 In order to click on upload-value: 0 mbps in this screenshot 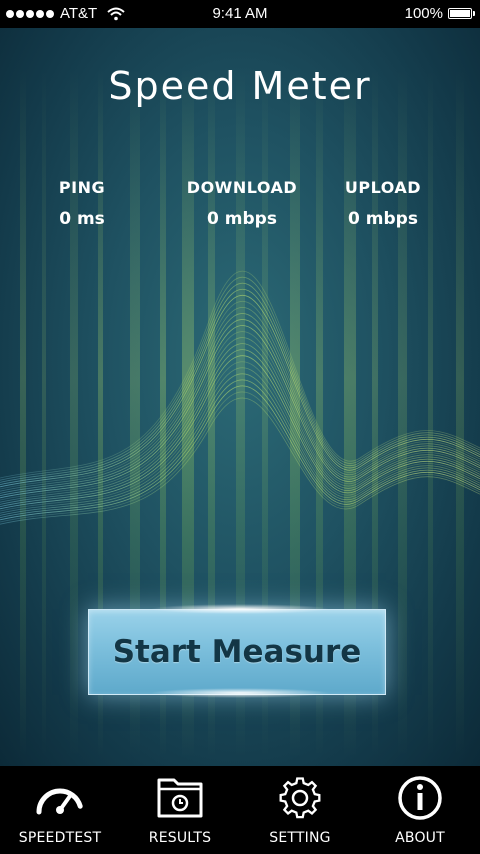, I will do `click(383, 219)`.